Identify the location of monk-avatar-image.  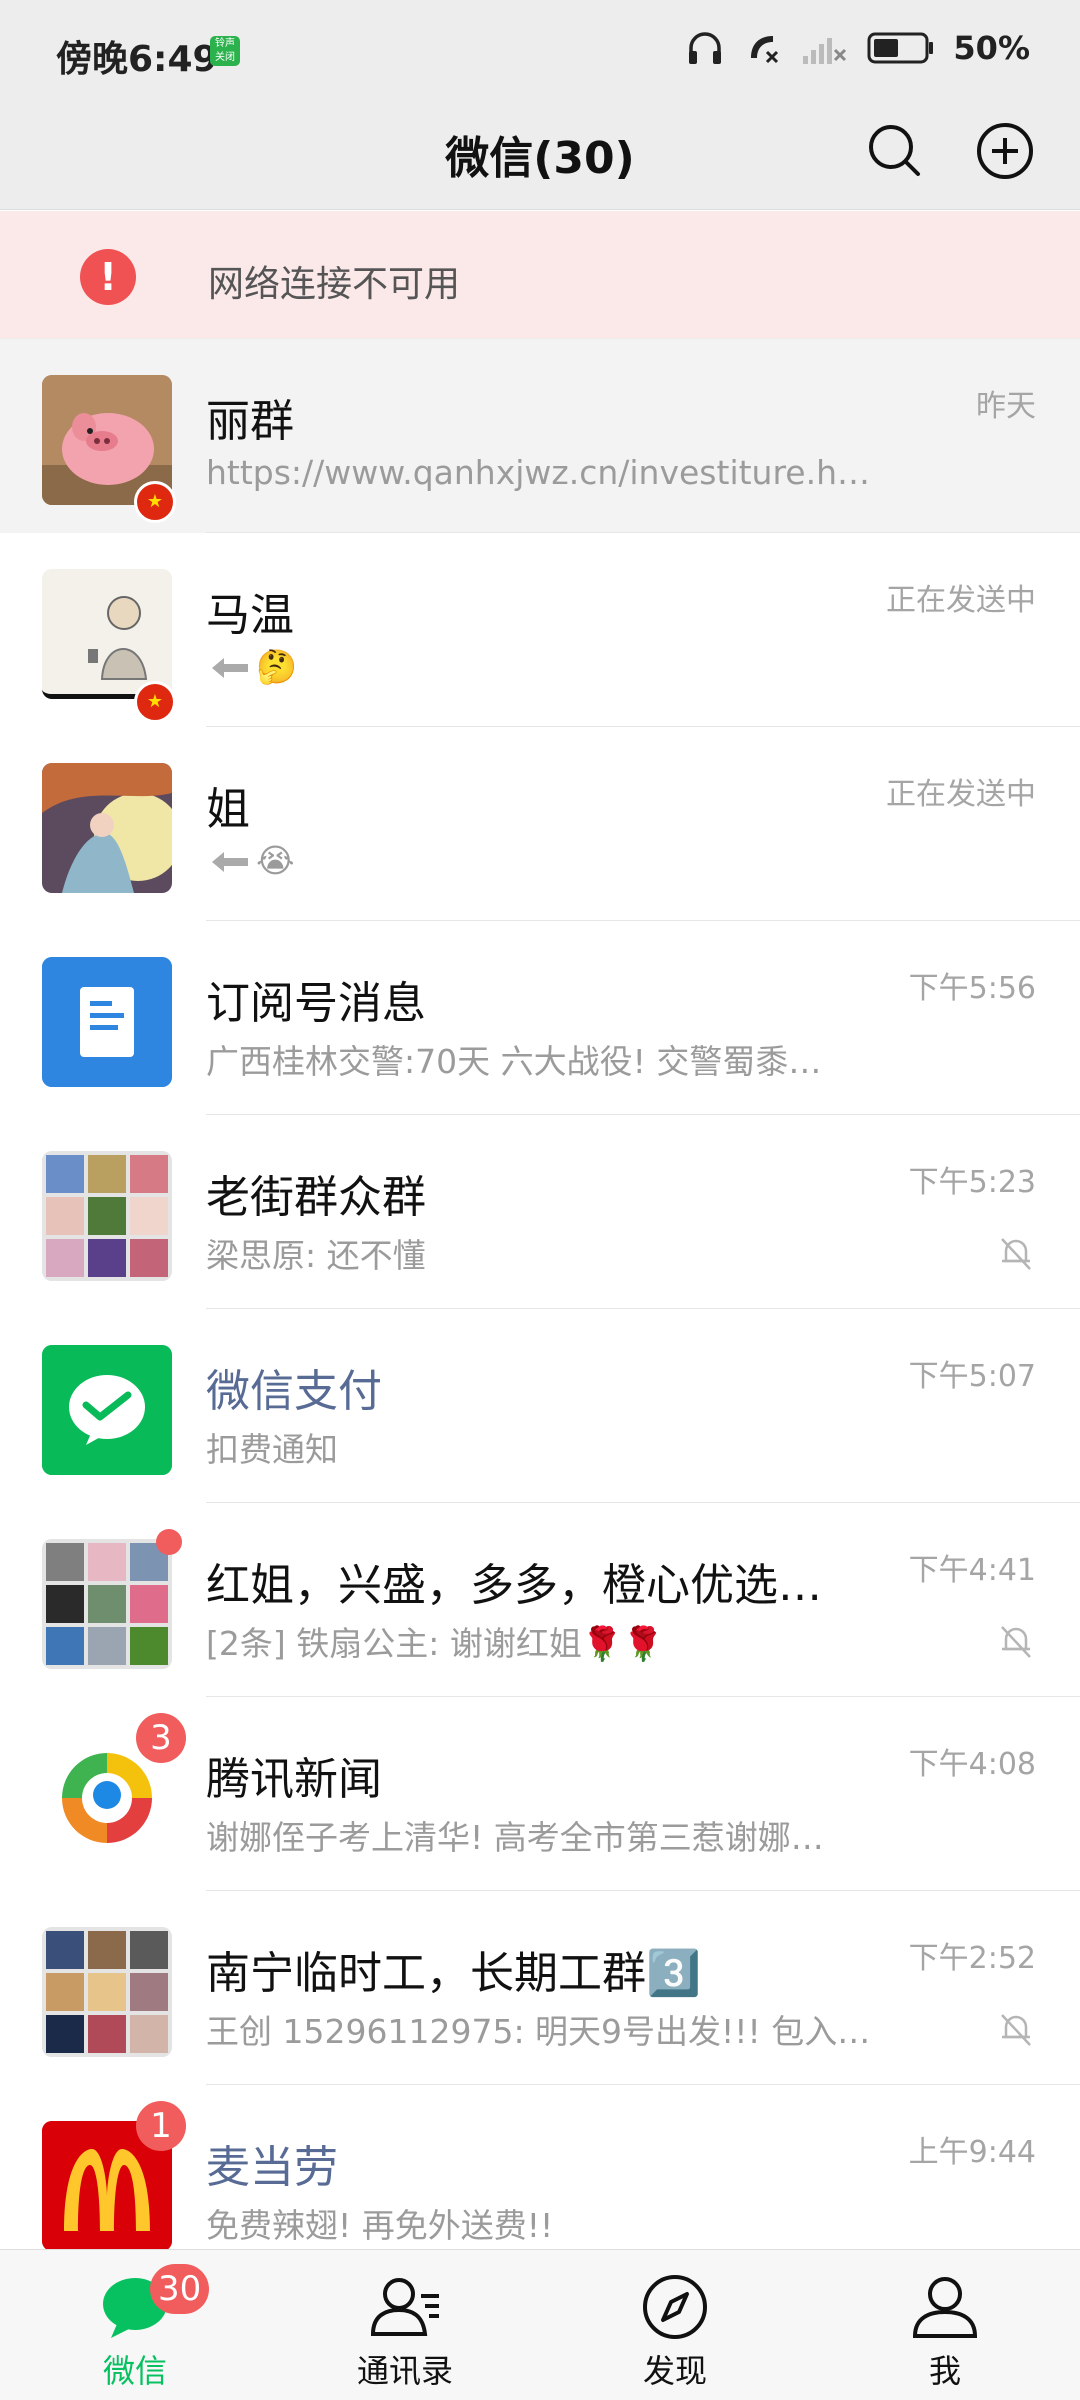
(107, 631).